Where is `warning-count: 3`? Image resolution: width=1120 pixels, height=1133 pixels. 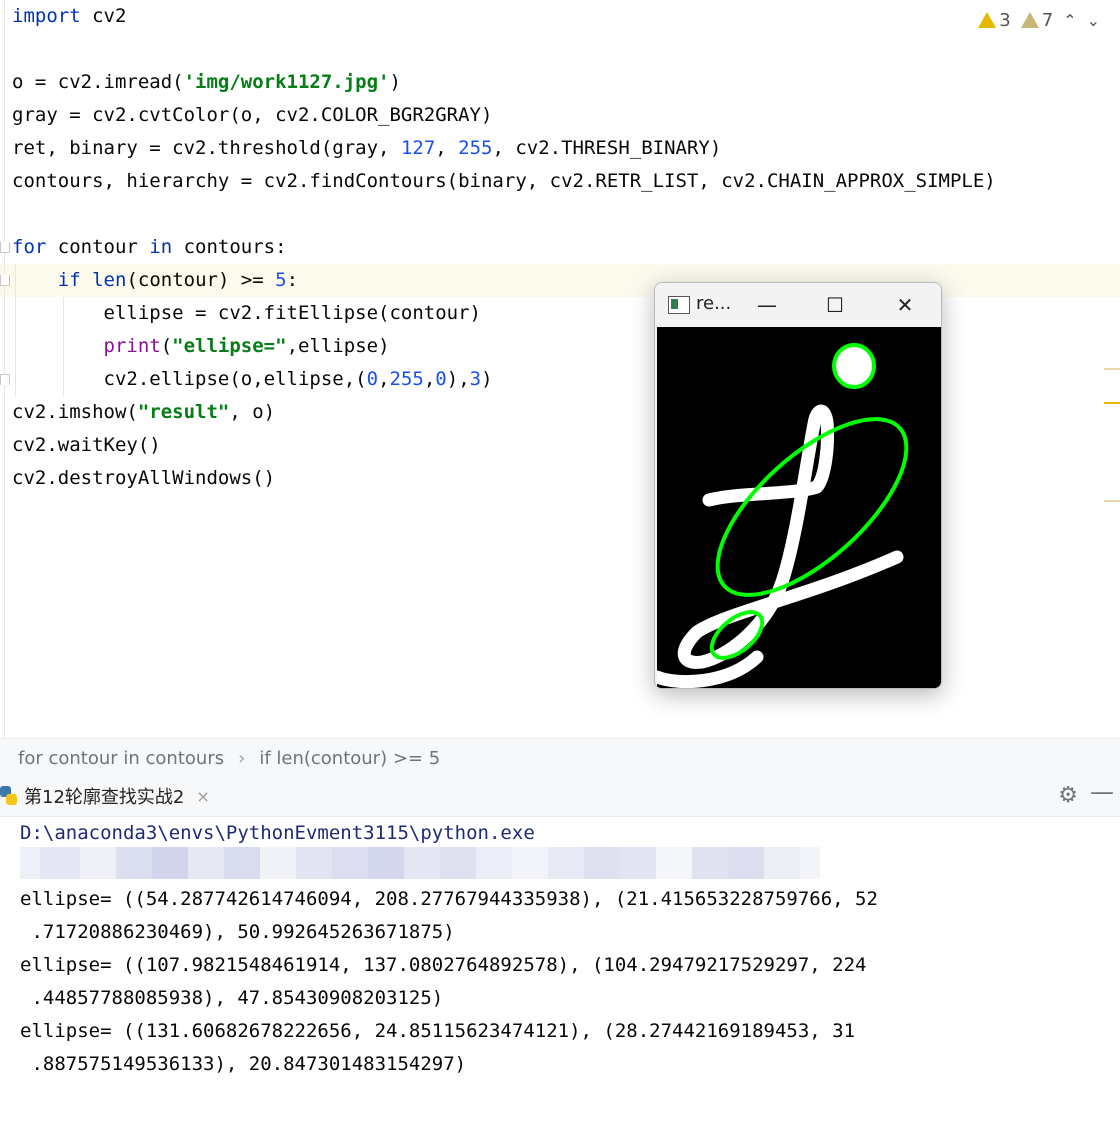
warning-count: 3 is located at coordinates (1005, 20).